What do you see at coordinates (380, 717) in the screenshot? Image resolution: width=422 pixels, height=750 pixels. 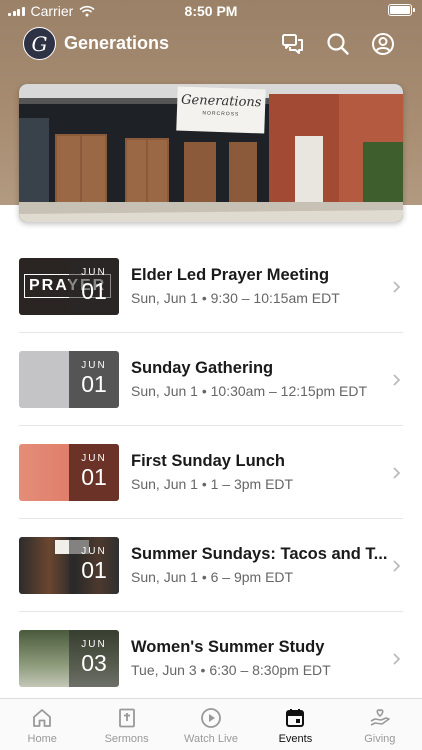 I see `giving-icon` at bounding box center [380, 717].